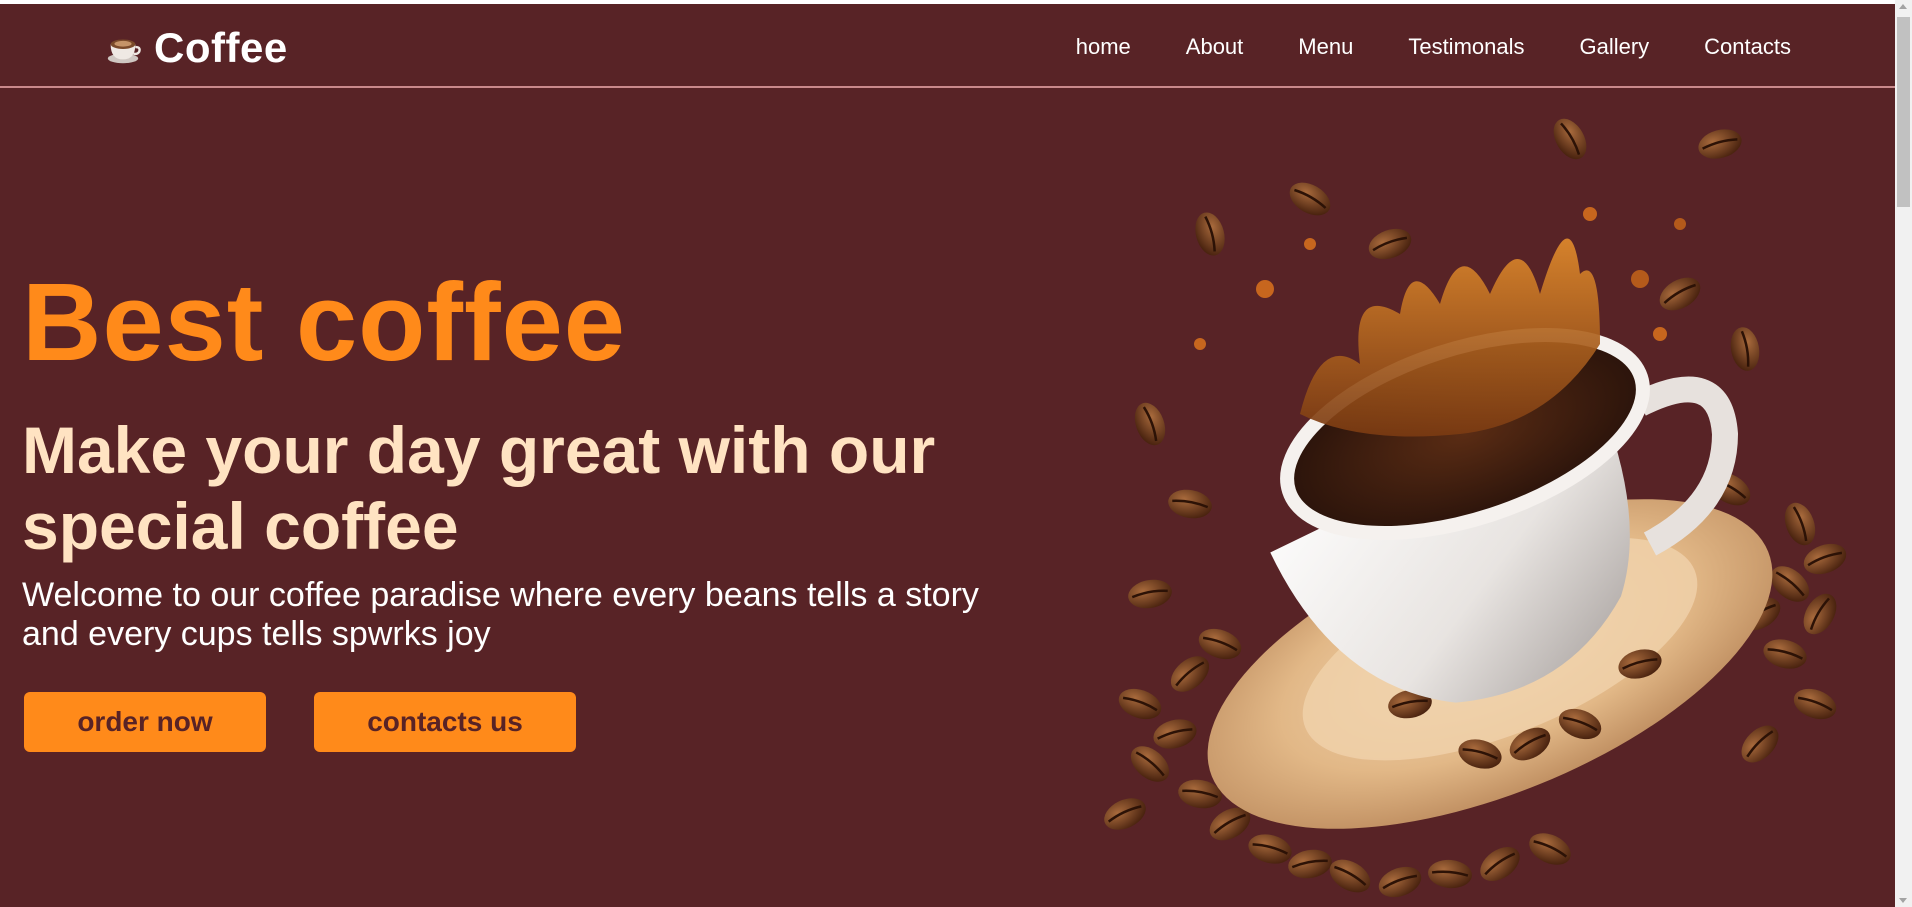  What do you see at coordinates (1103, 47) in the screenshot?
I see `nav-link-home: home` at bounding box center [1103, 47].